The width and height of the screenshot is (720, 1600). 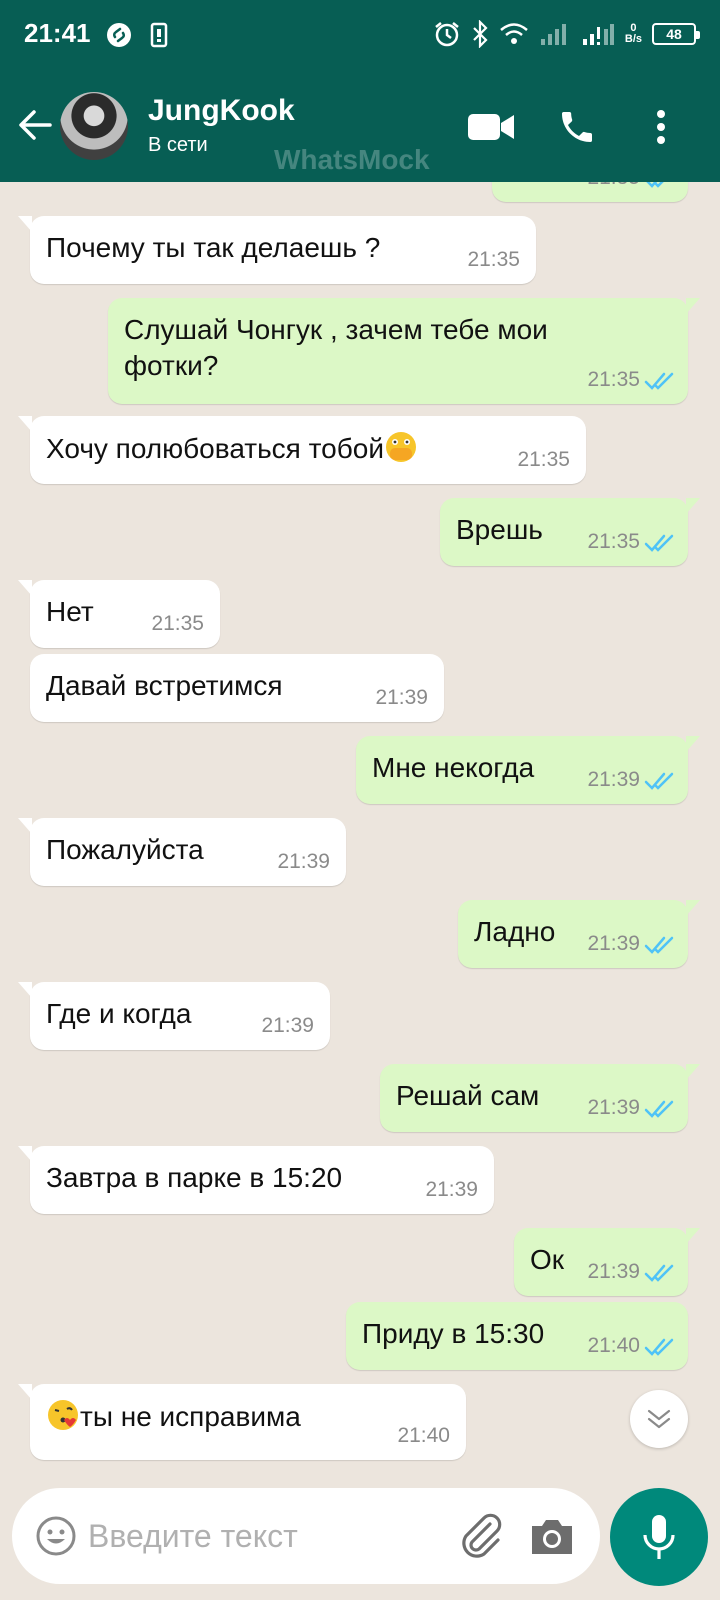 I want to click on status-time: 21:41, so click(x=57, y=33).